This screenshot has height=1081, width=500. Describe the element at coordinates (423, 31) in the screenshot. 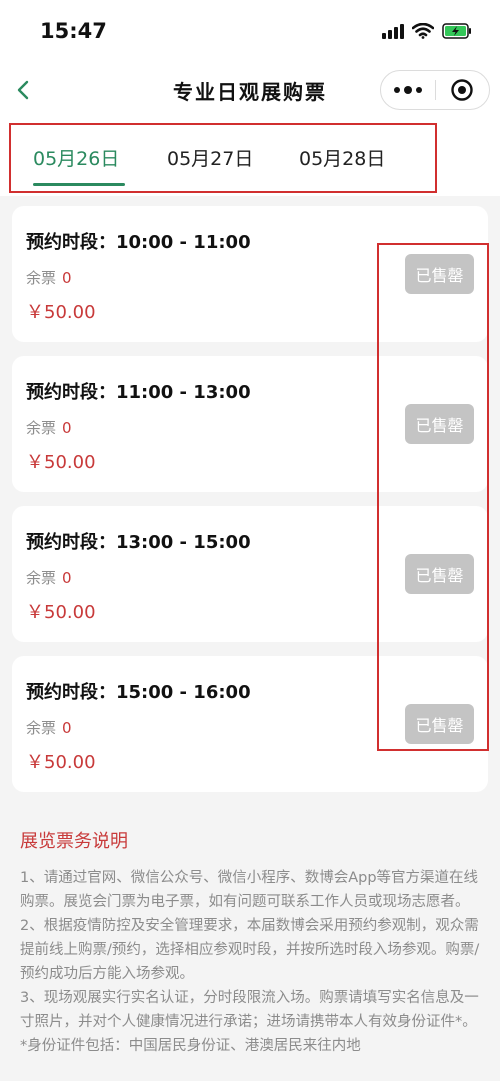

I see `wifi-icon` at that location.